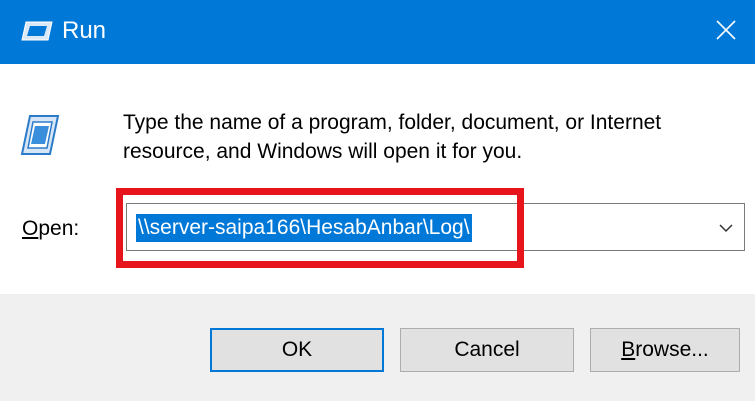  I want to click on open-label-accelerator: O, so click(30, 228).